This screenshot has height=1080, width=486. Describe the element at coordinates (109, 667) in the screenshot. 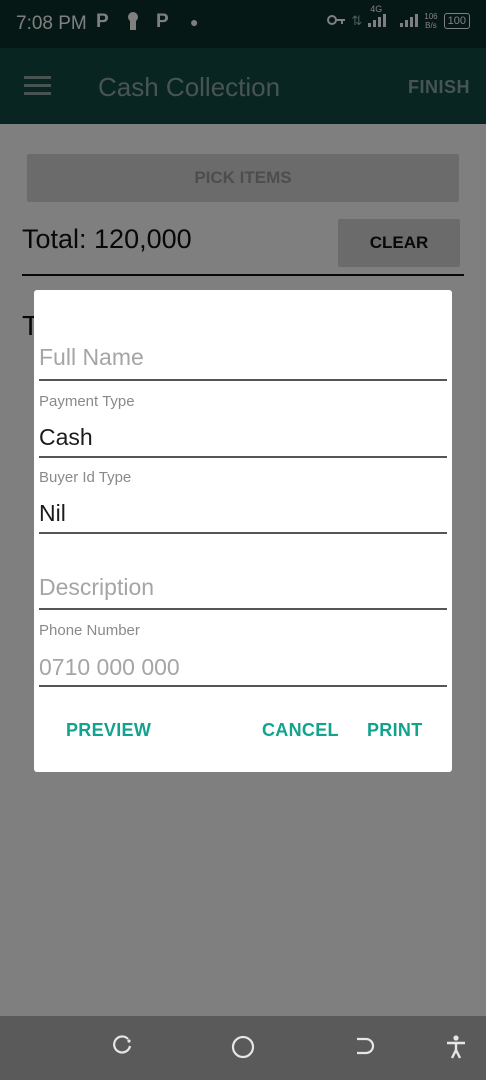

I see `phone-number-placeholder: 0710 000 000` at that location.